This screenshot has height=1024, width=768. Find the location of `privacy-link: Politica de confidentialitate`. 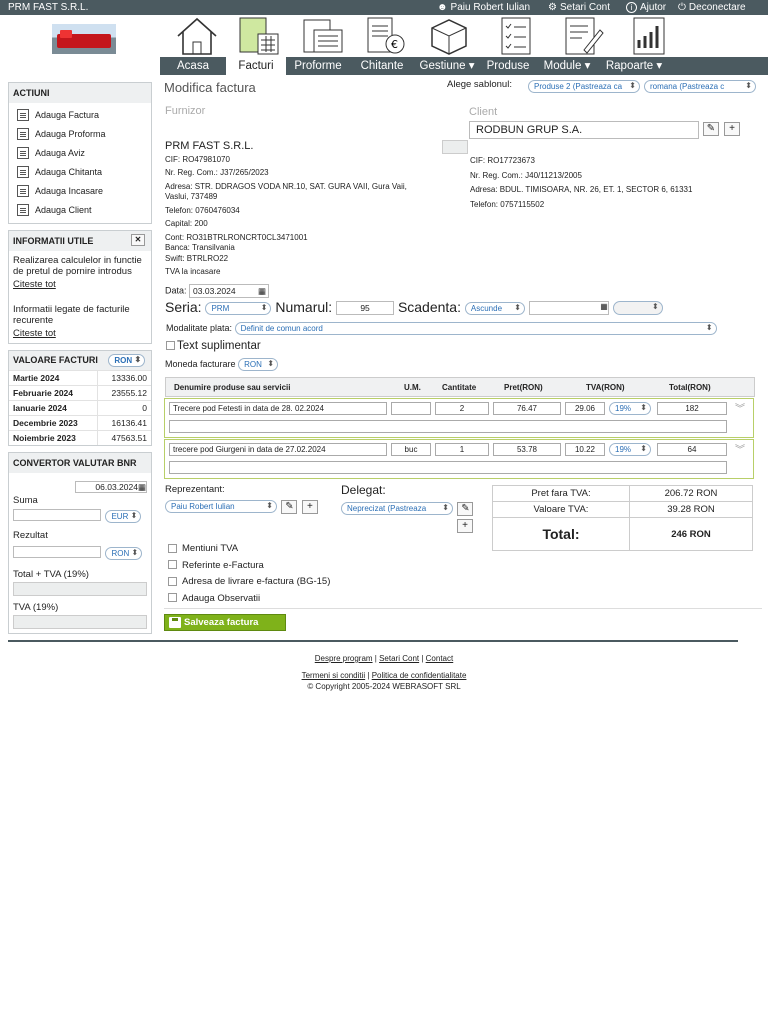

privacy-link: Politica de confidentialitate is located at coordinates (419, 675).